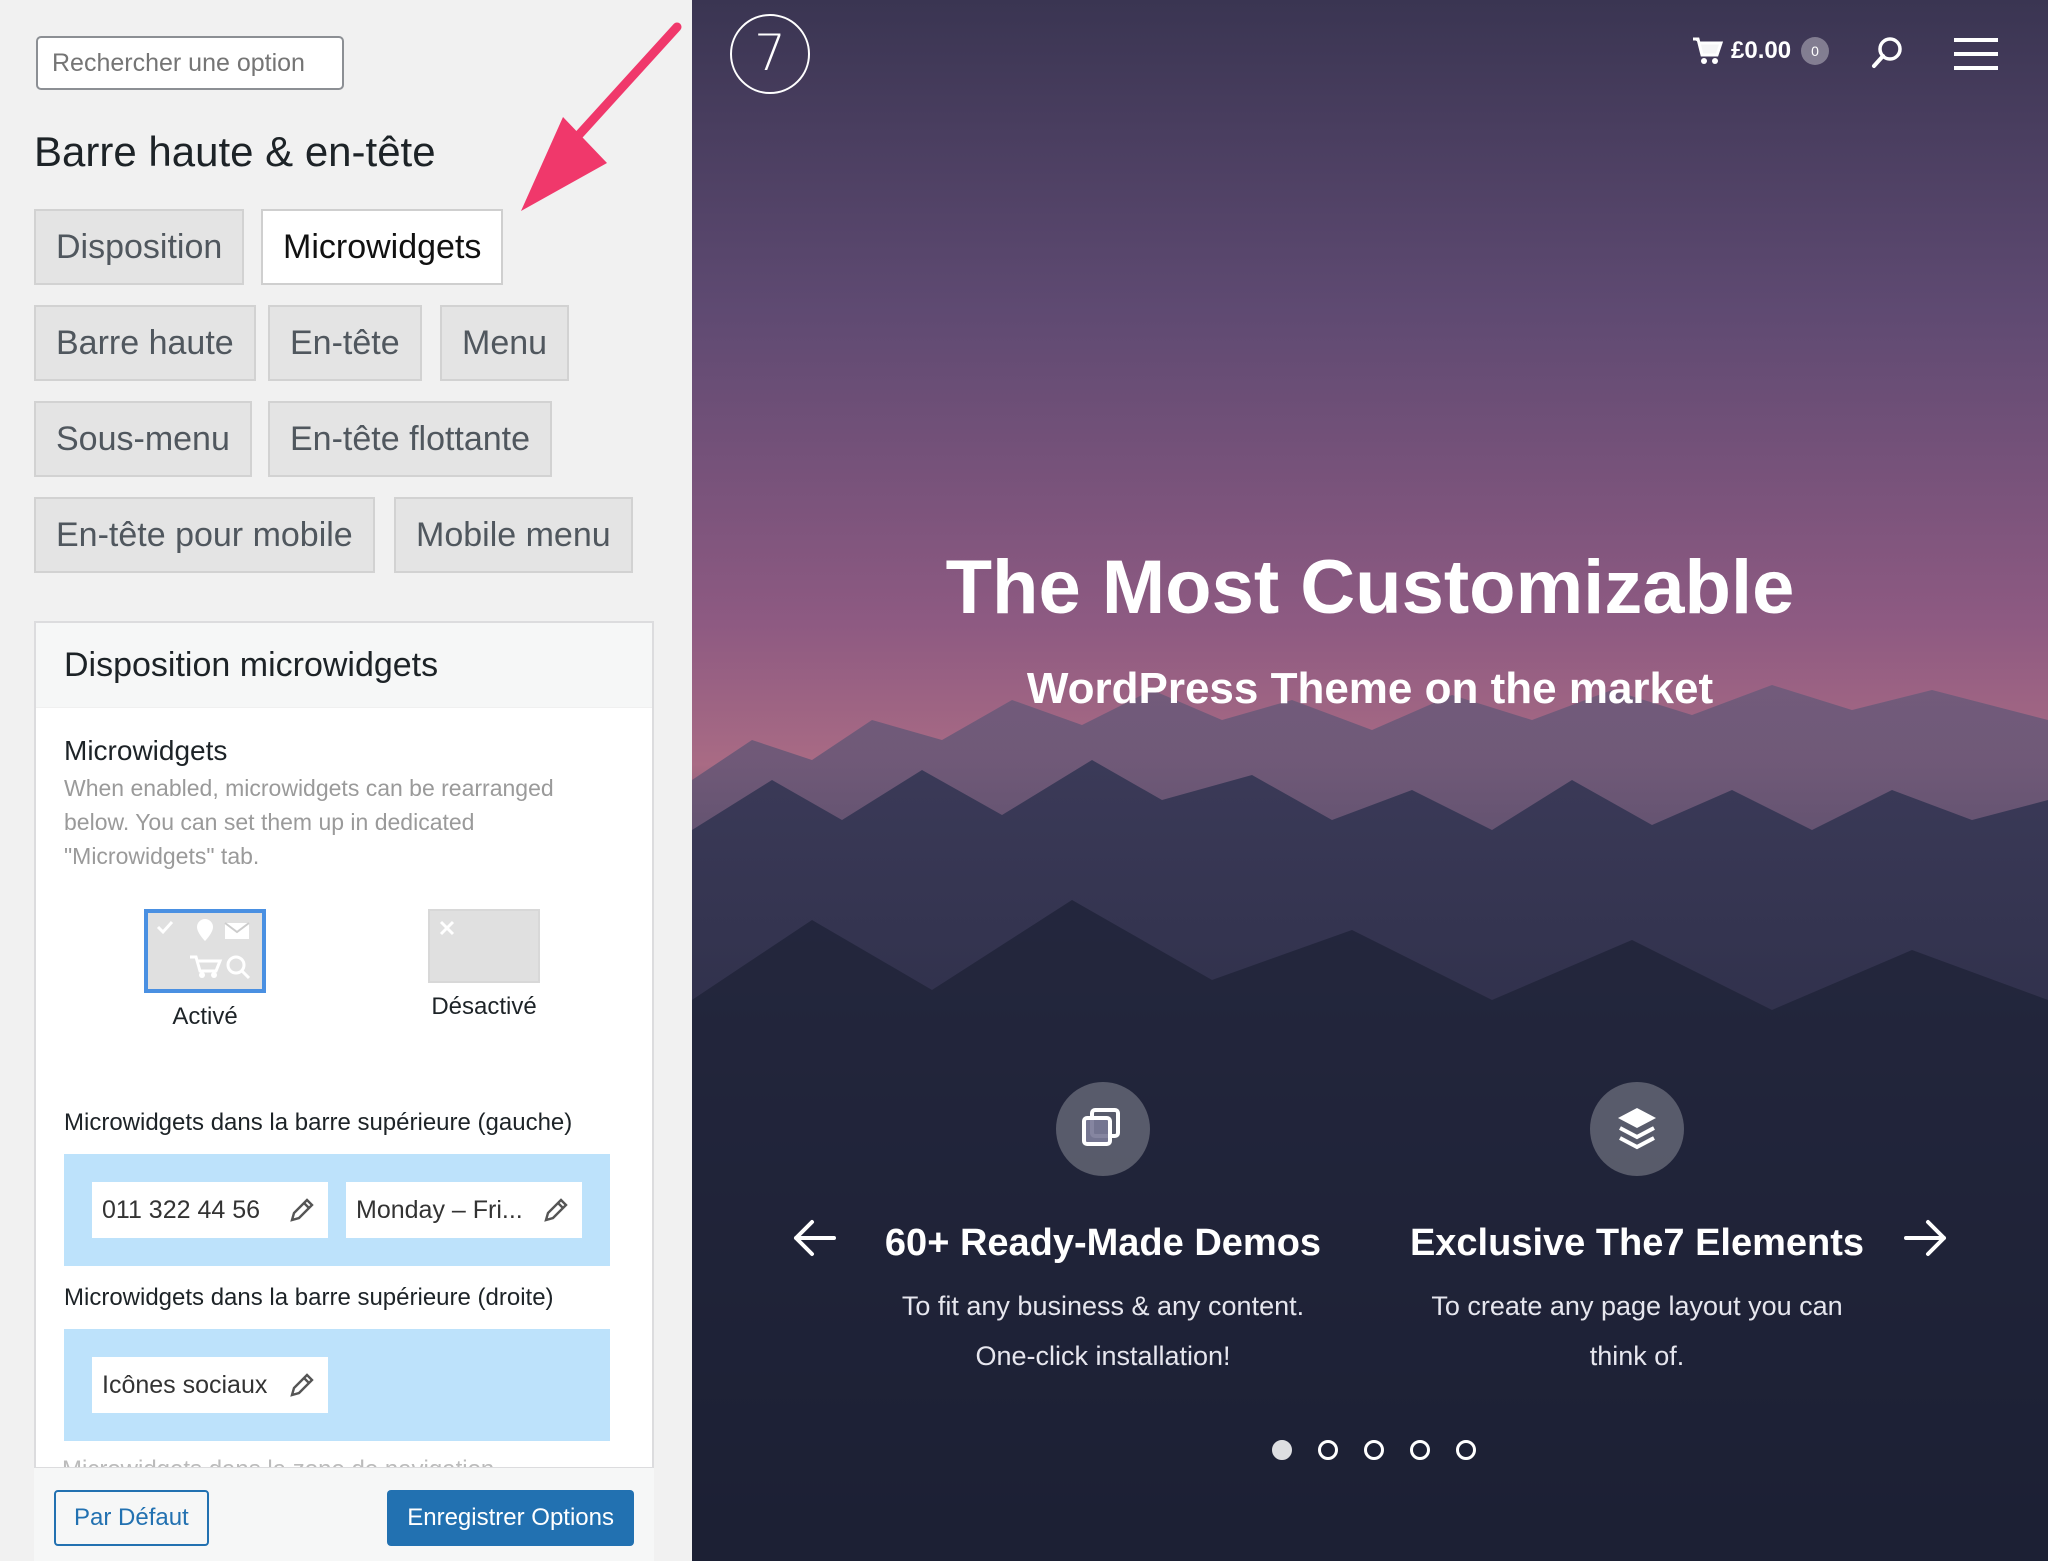  Describe the element at coordinates (1370, 688) in the screenshot. I see `hero-subtitle: WordPress Theme on the market` at that location.